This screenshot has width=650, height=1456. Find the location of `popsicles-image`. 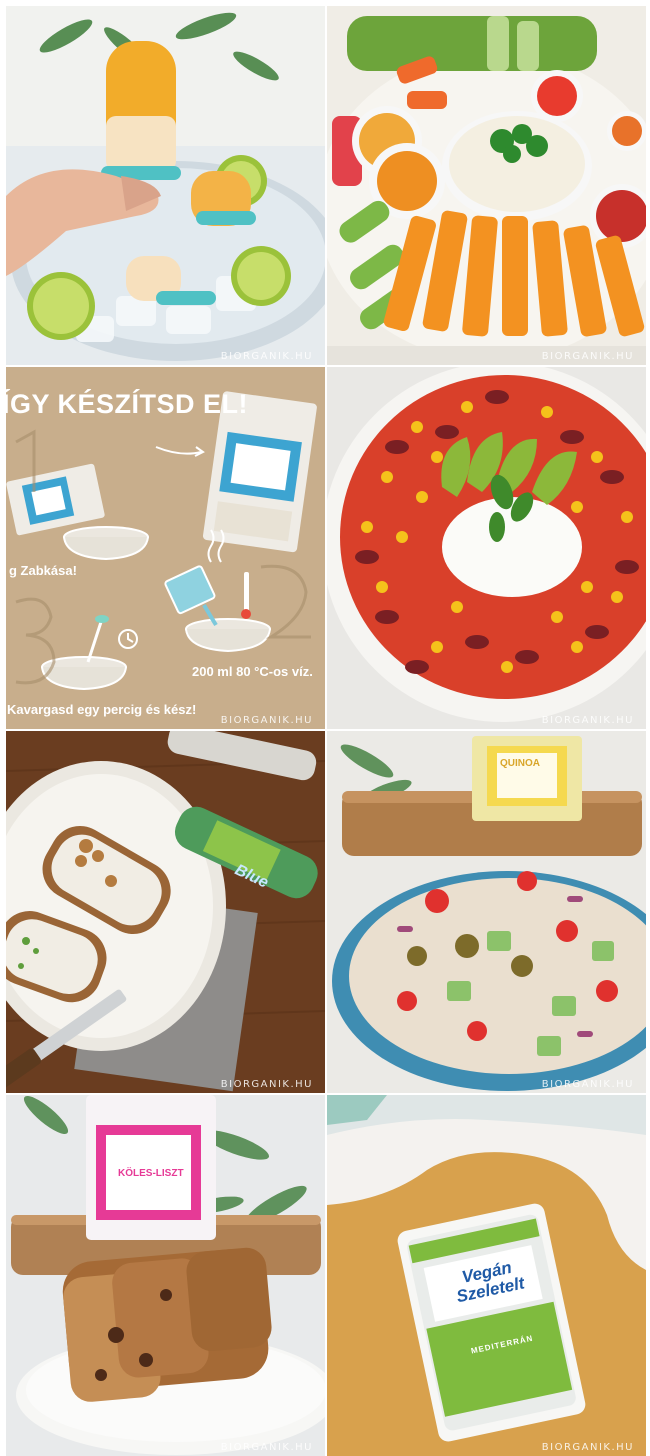

popsicles-image is located at coordinates (165, 185).